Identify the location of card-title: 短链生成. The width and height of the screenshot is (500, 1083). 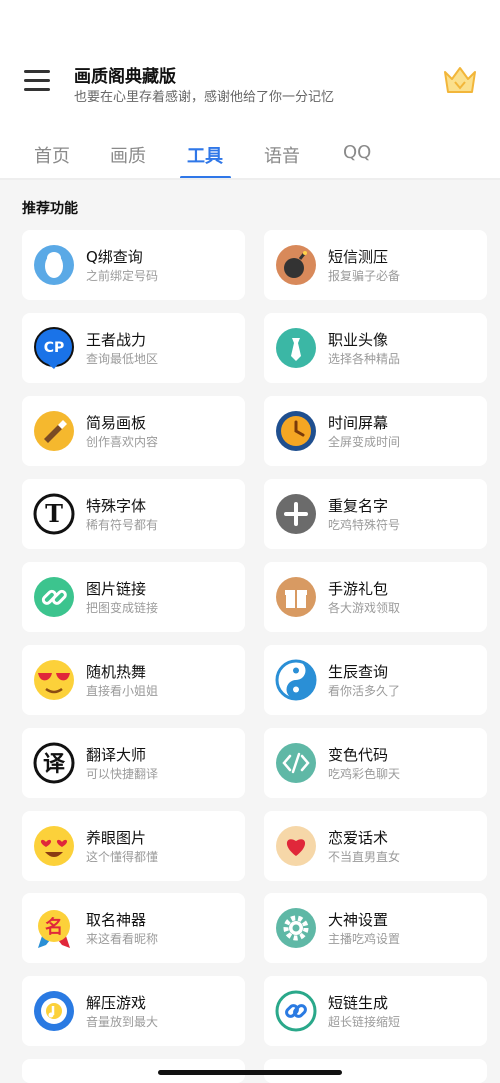
(358, 1003).